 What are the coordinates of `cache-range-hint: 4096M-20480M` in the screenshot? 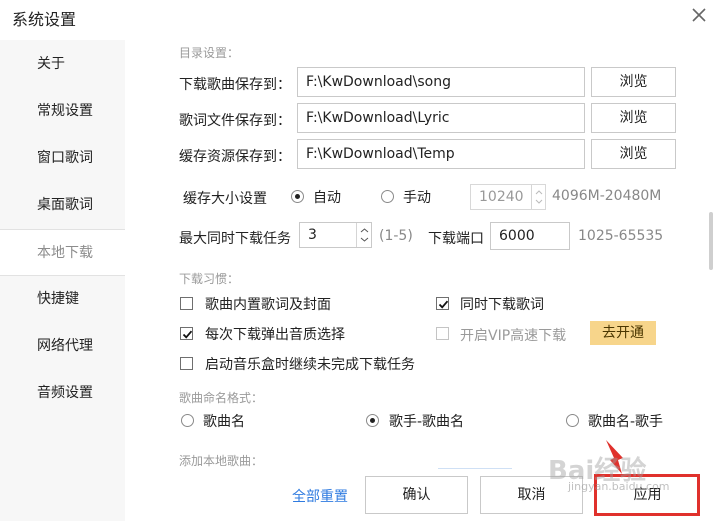 It's located at (607, 196).